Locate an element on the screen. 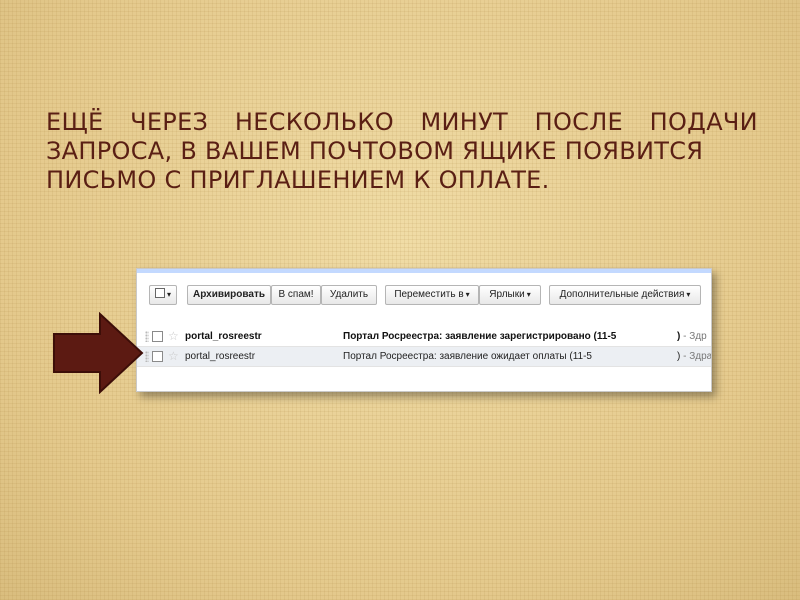 The image size is (800, 600). select-all-dropdown: ▾ is located at coordinates (163, 295).